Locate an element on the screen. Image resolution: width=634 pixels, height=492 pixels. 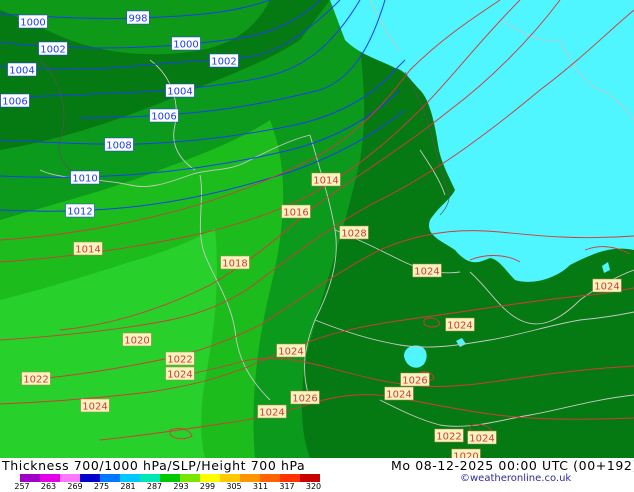
height-label: 1018 is located at coordinates (234, 264).